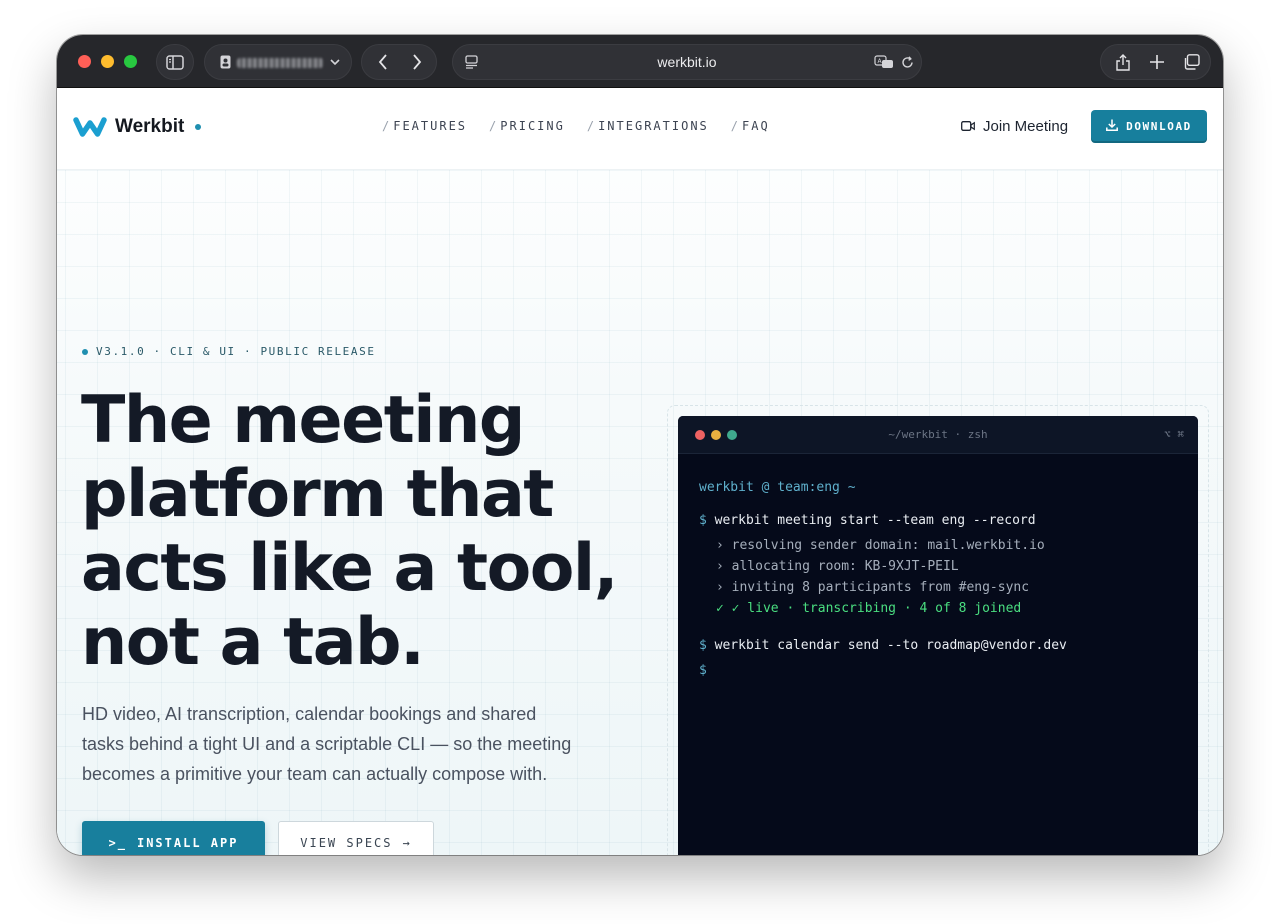  I want to click on terminal-context: werkbit @ team:eng ~, so click(777, 487).